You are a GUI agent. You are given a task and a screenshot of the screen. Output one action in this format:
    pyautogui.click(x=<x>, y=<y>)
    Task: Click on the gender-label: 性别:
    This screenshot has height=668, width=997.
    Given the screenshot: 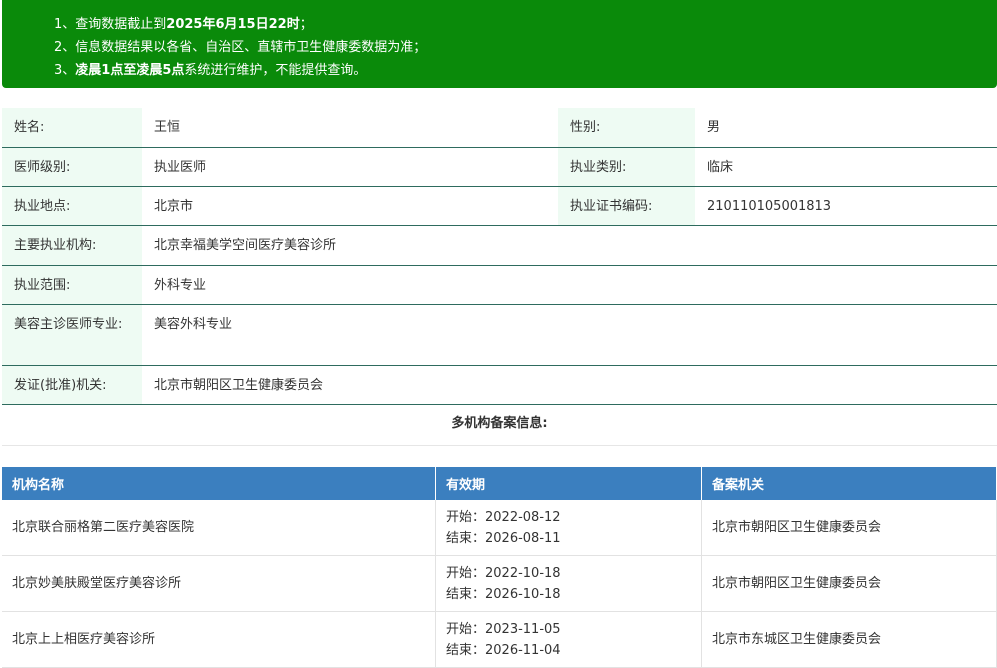 What is the action you would take?
    pyautogui.click(x=626, y=127)
    